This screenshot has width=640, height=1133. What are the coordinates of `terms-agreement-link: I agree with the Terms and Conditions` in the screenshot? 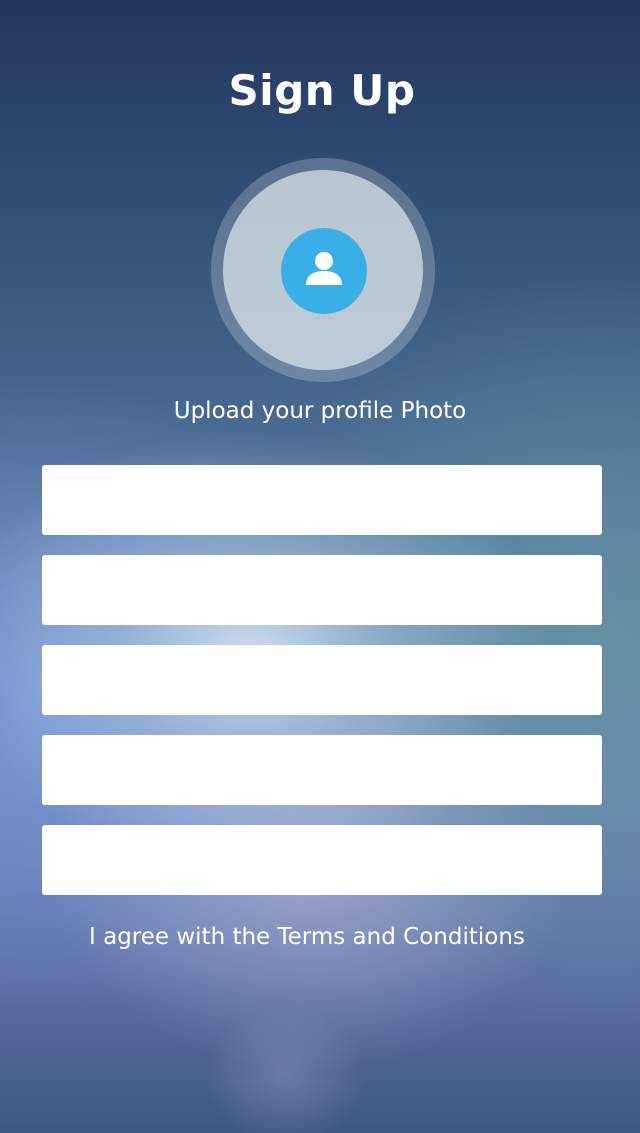 It's located at (307, 937).